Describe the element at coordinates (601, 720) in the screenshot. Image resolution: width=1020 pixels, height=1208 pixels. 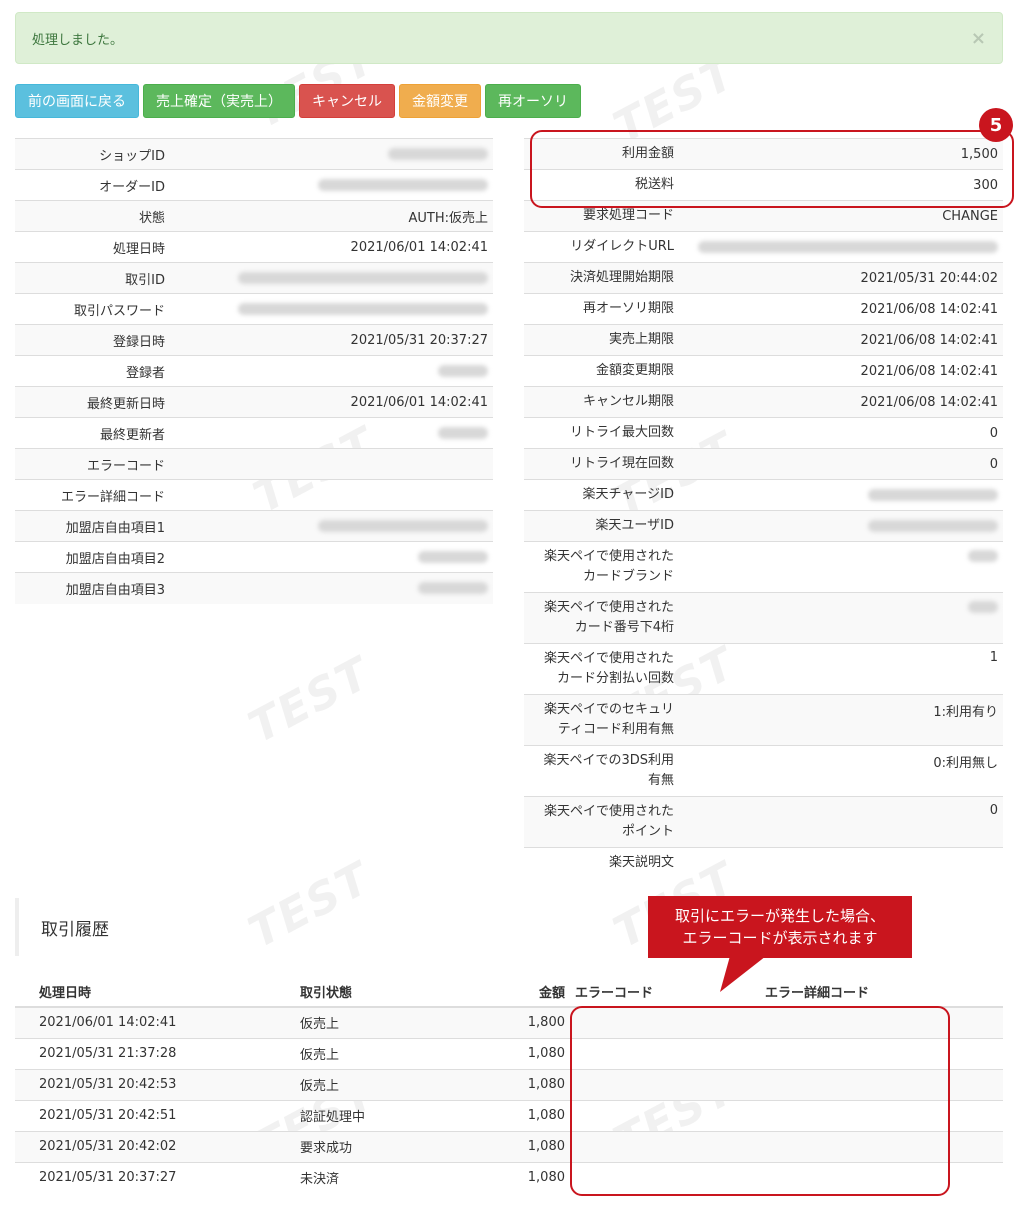
I see `detail-label: 楽天ペイでのセキュリ ティコード利用有無` at that location.